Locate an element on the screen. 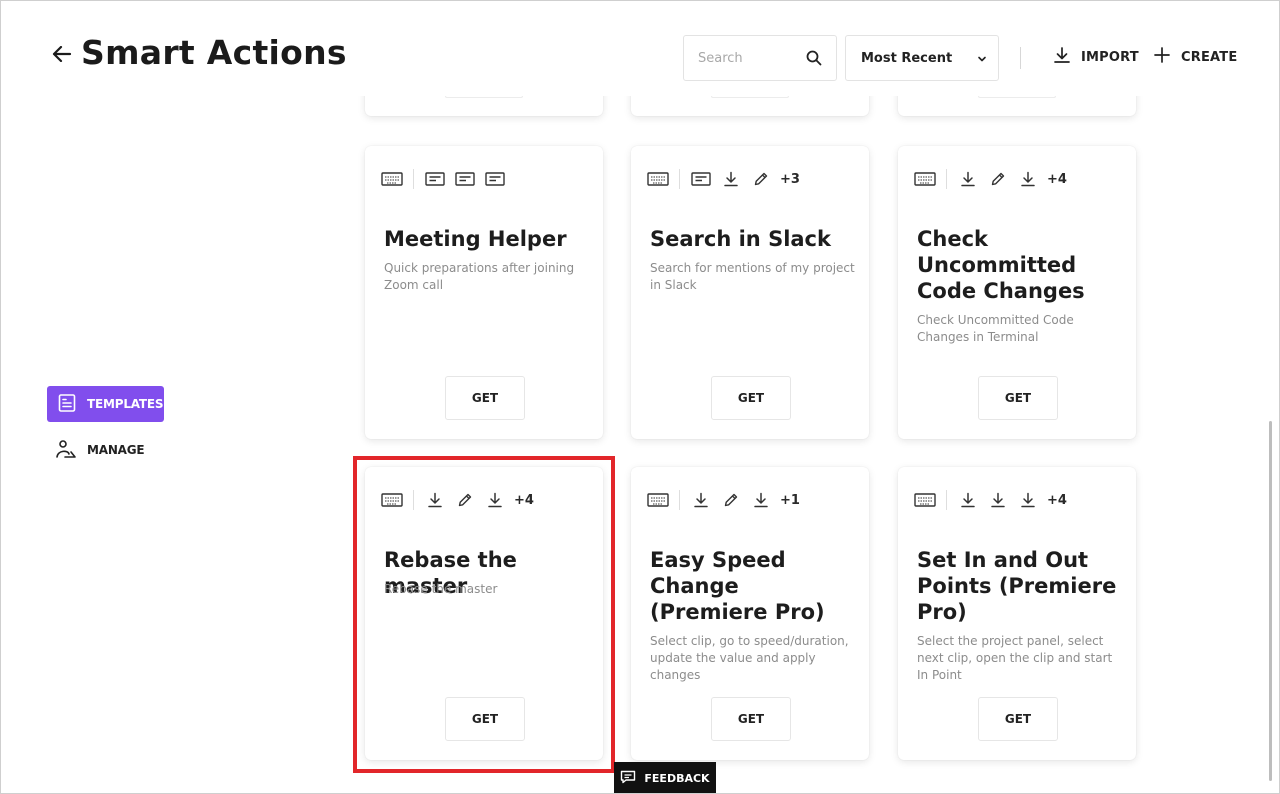 The width and height of the screenshot is (1280, 794). search-box is located at coordinates (760, 58).